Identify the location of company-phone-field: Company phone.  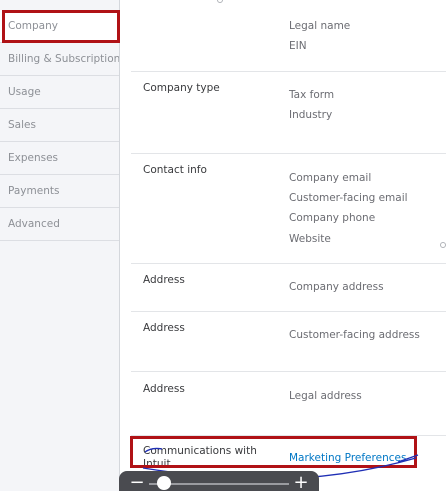
(332, 218).